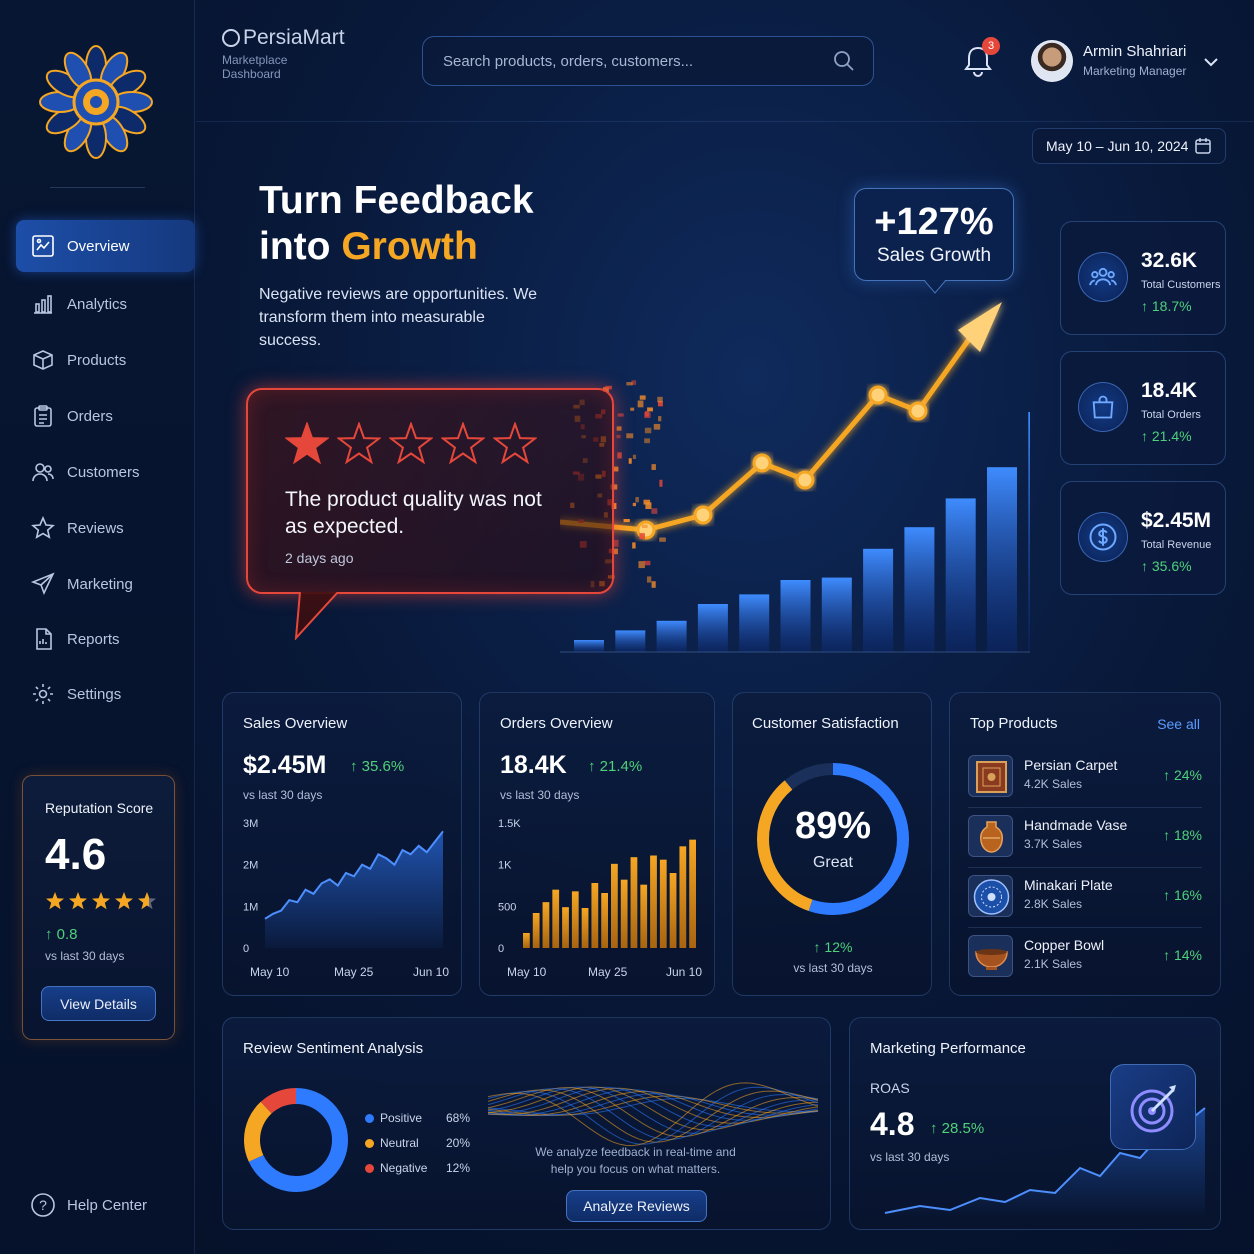  Describe the element at coordinates (43, 584) in the screenshot. I see `send-icon` at that location.